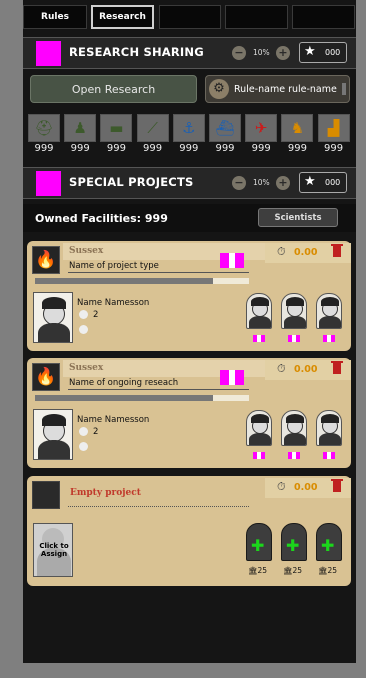  Describe the element at coordinates (344, 89) in the screenshot. I see `rule-scroll-handle` at that location.